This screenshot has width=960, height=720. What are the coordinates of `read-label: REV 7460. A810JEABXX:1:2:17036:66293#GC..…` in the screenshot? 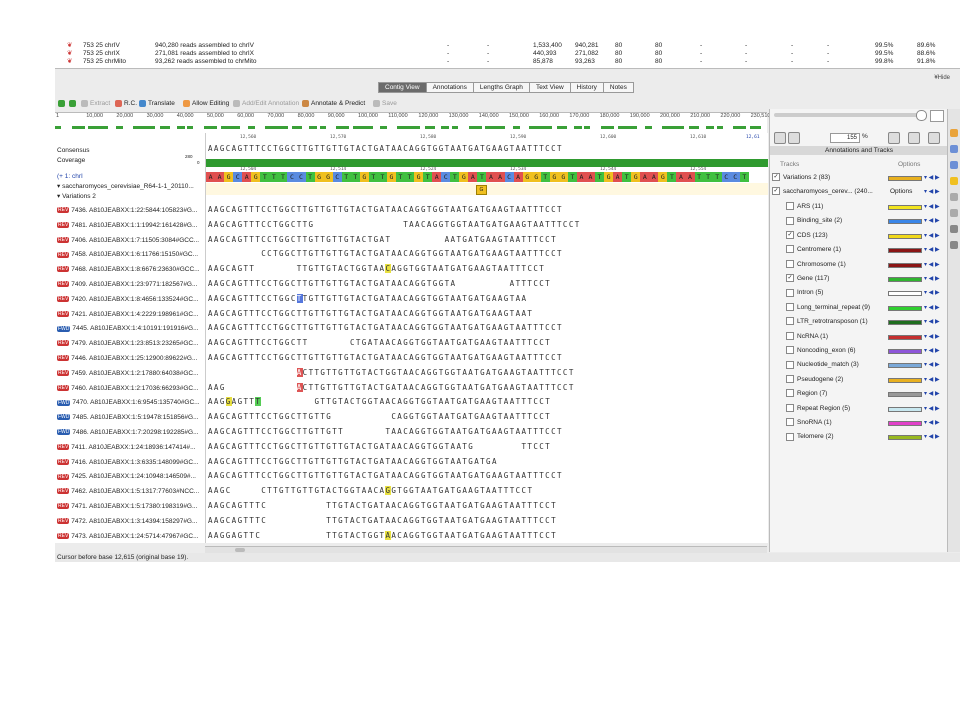 It's located at (130, 388).